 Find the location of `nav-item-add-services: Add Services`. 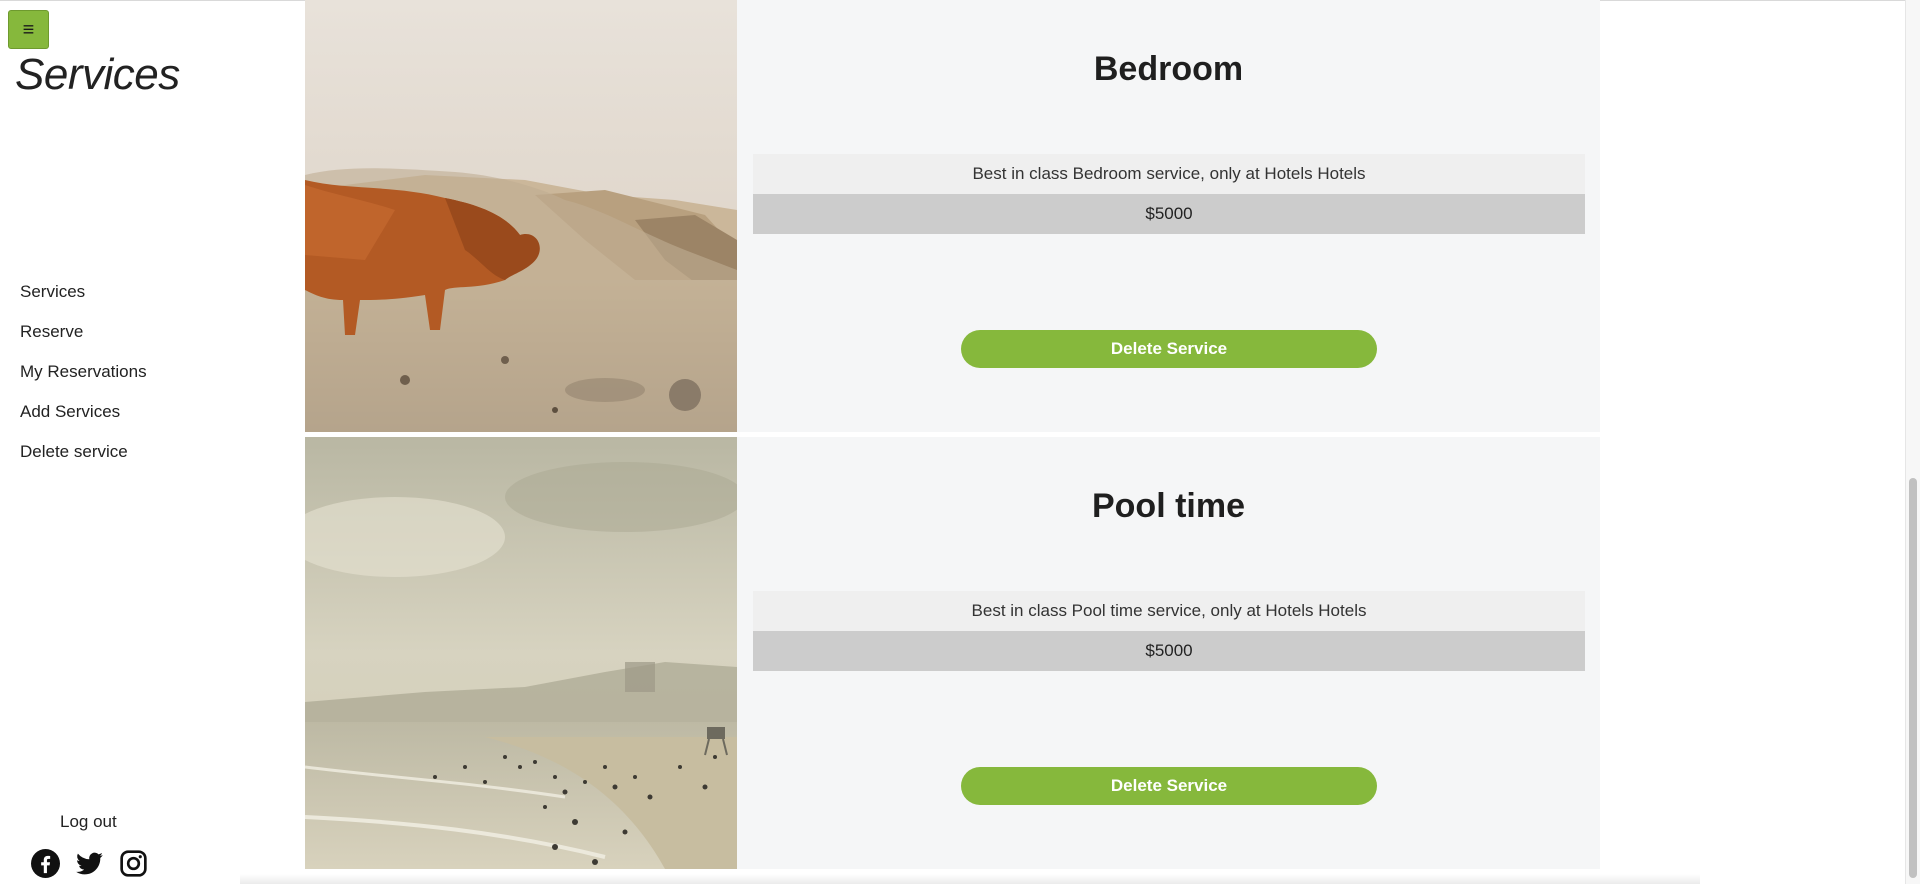

nav-item-add-services: Add Services is located at coordinates (83, 420).